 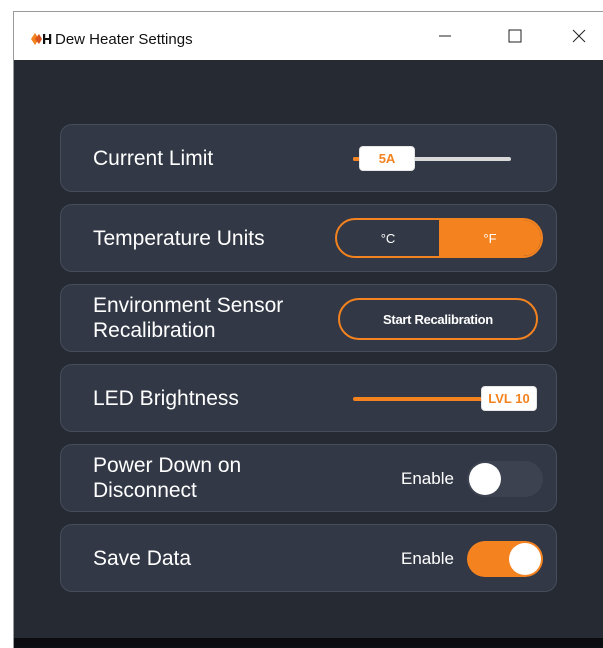 I want to click on maximize-icon, so click(x=515, y=36).